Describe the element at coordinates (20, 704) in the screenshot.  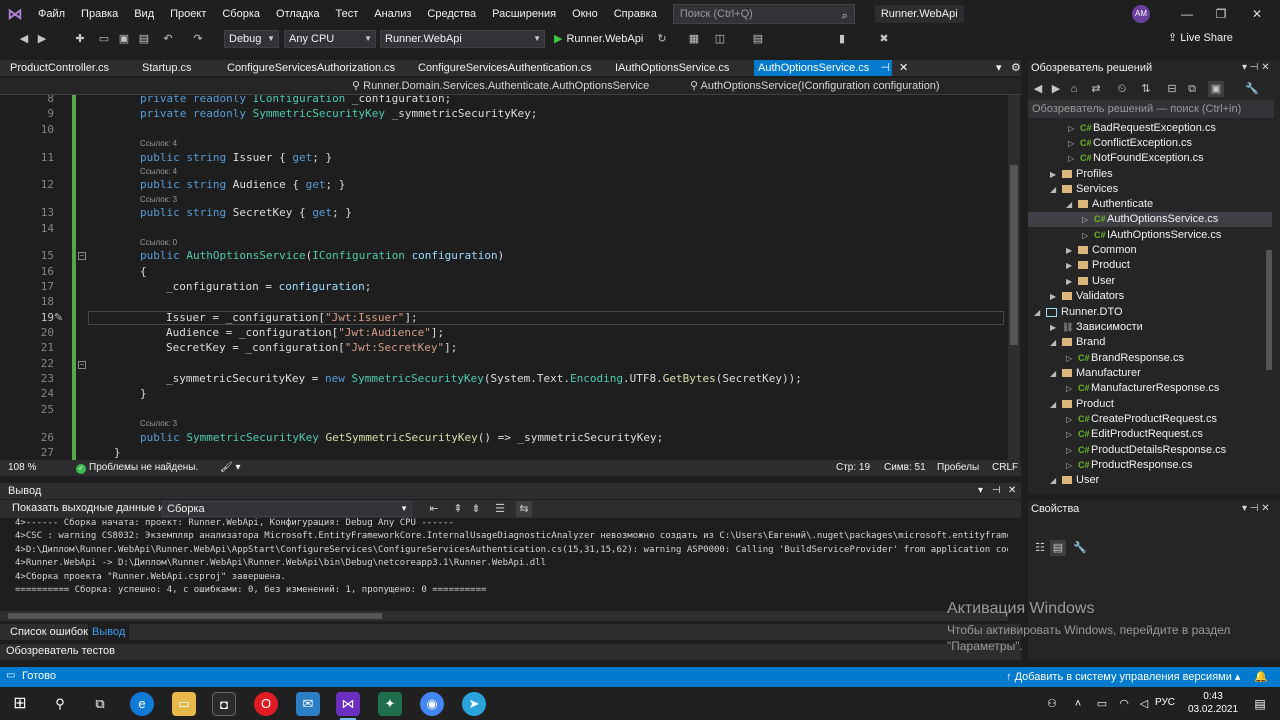
I see `windows-start-icon: ⊞` at that location.